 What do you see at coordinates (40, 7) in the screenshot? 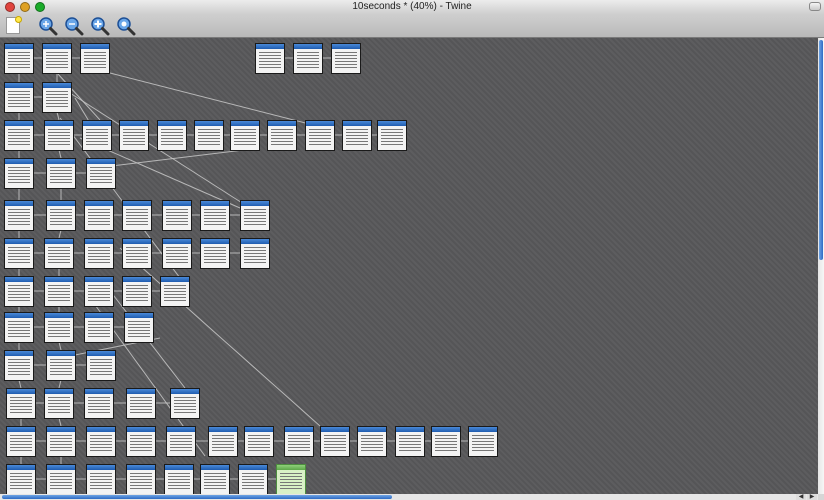
I see `zoom-window-button` at bounding box center [40, 7].